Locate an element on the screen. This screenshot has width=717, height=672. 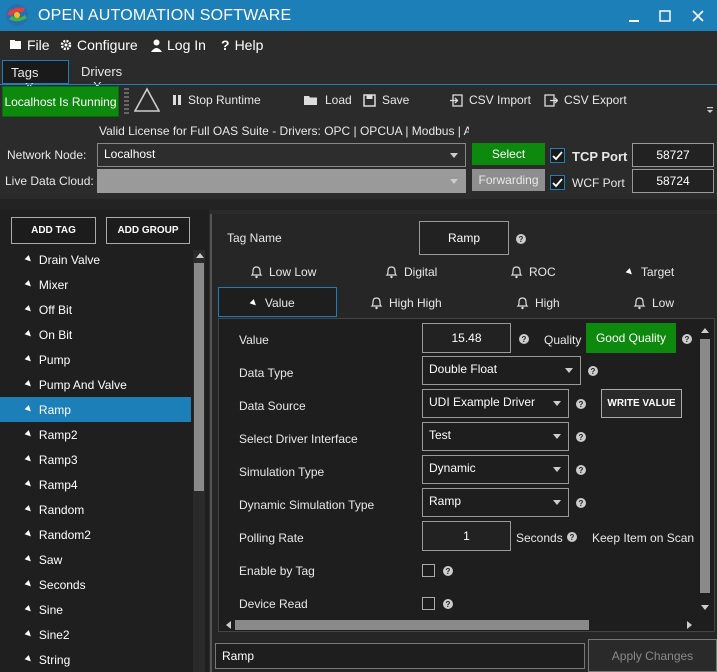
tag-list-item: ▼ Ramp2 is located at coordinates (95, 434).